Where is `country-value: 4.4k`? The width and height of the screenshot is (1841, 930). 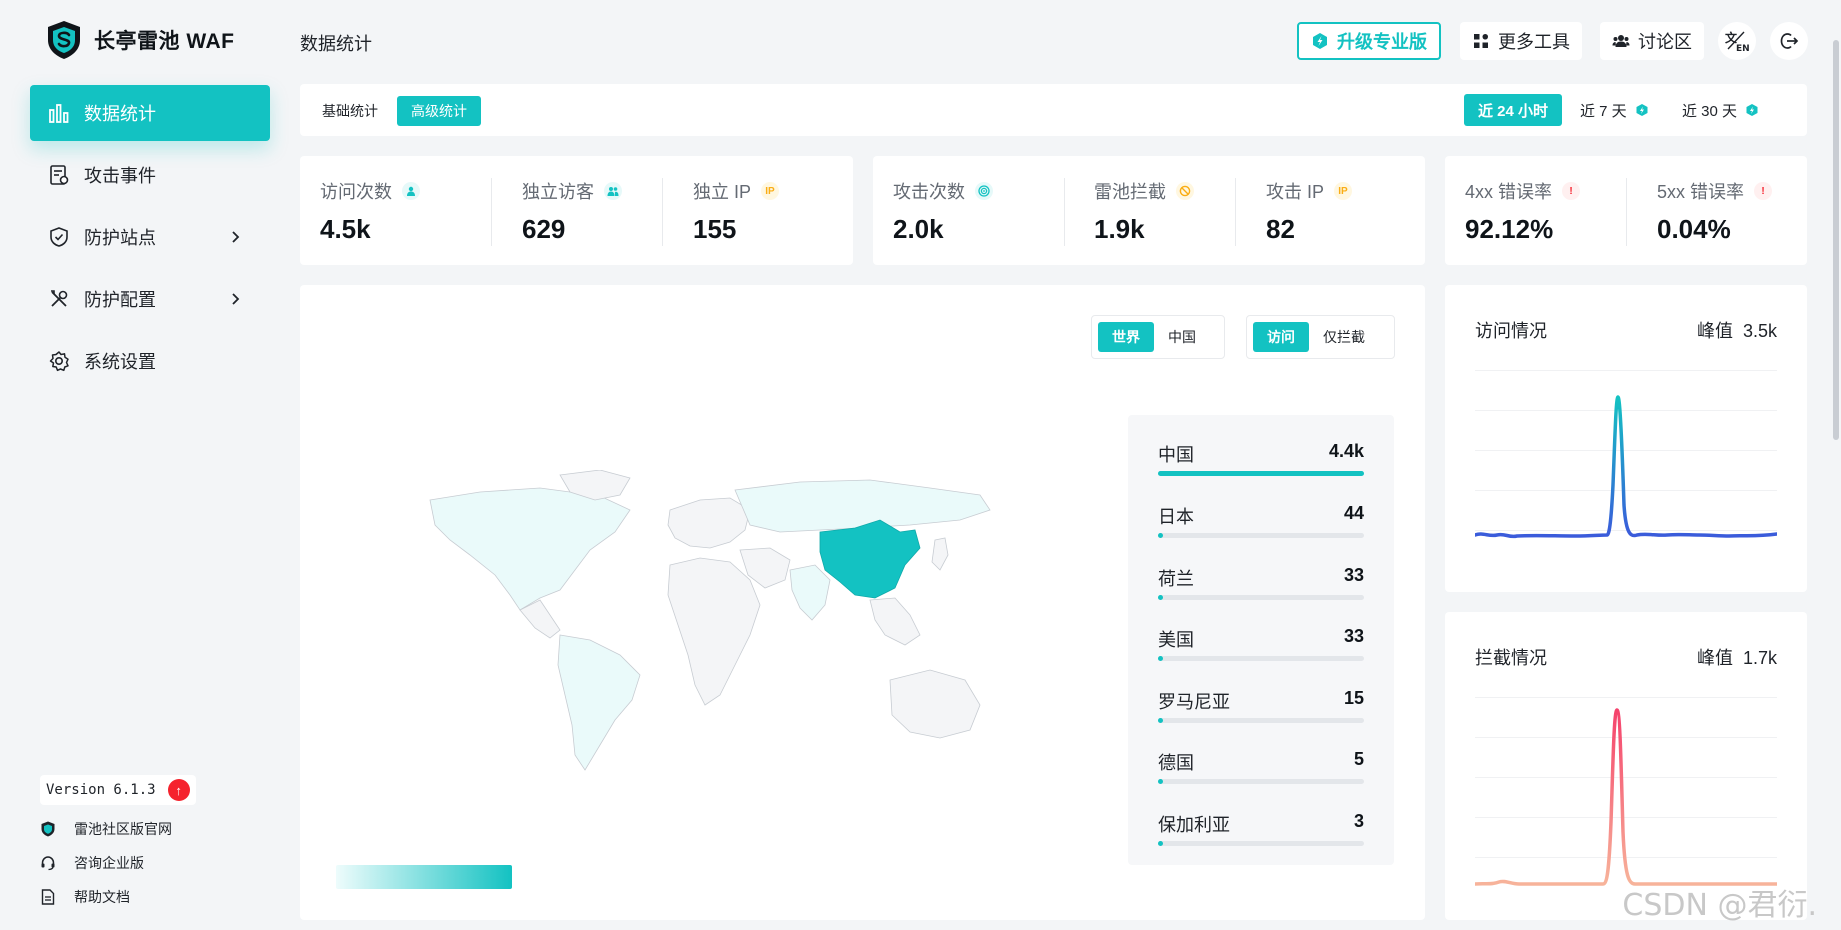
country-value: 4.4k is located at coordinates (1346, 451).